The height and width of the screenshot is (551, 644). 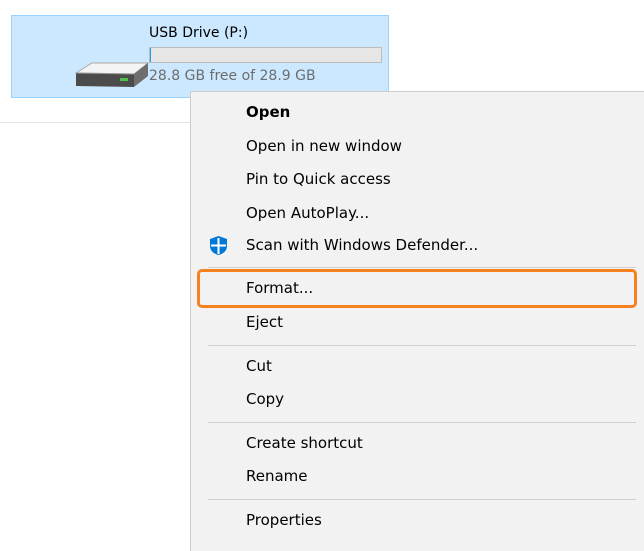 I want to click on drive-usage-bar, so click(x=265, y=55).